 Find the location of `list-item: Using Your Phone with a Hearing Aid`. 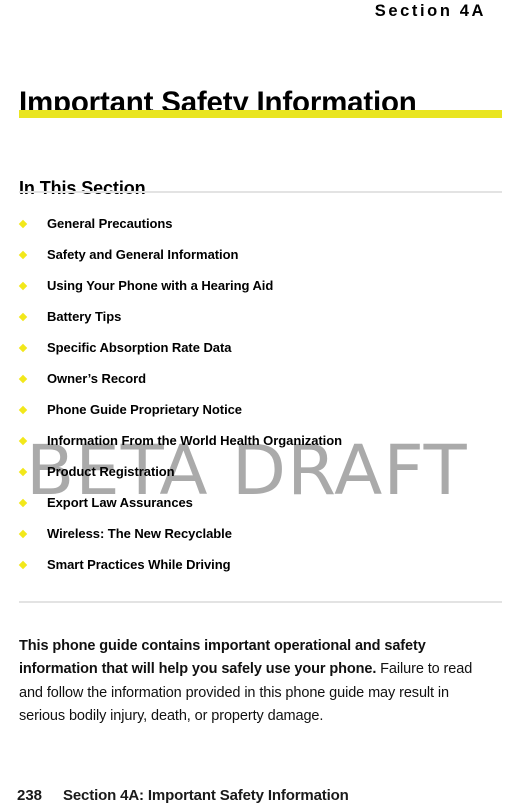

list-item: Using Your Phone with a Hearing Aid is located at coordinates (260, 285).